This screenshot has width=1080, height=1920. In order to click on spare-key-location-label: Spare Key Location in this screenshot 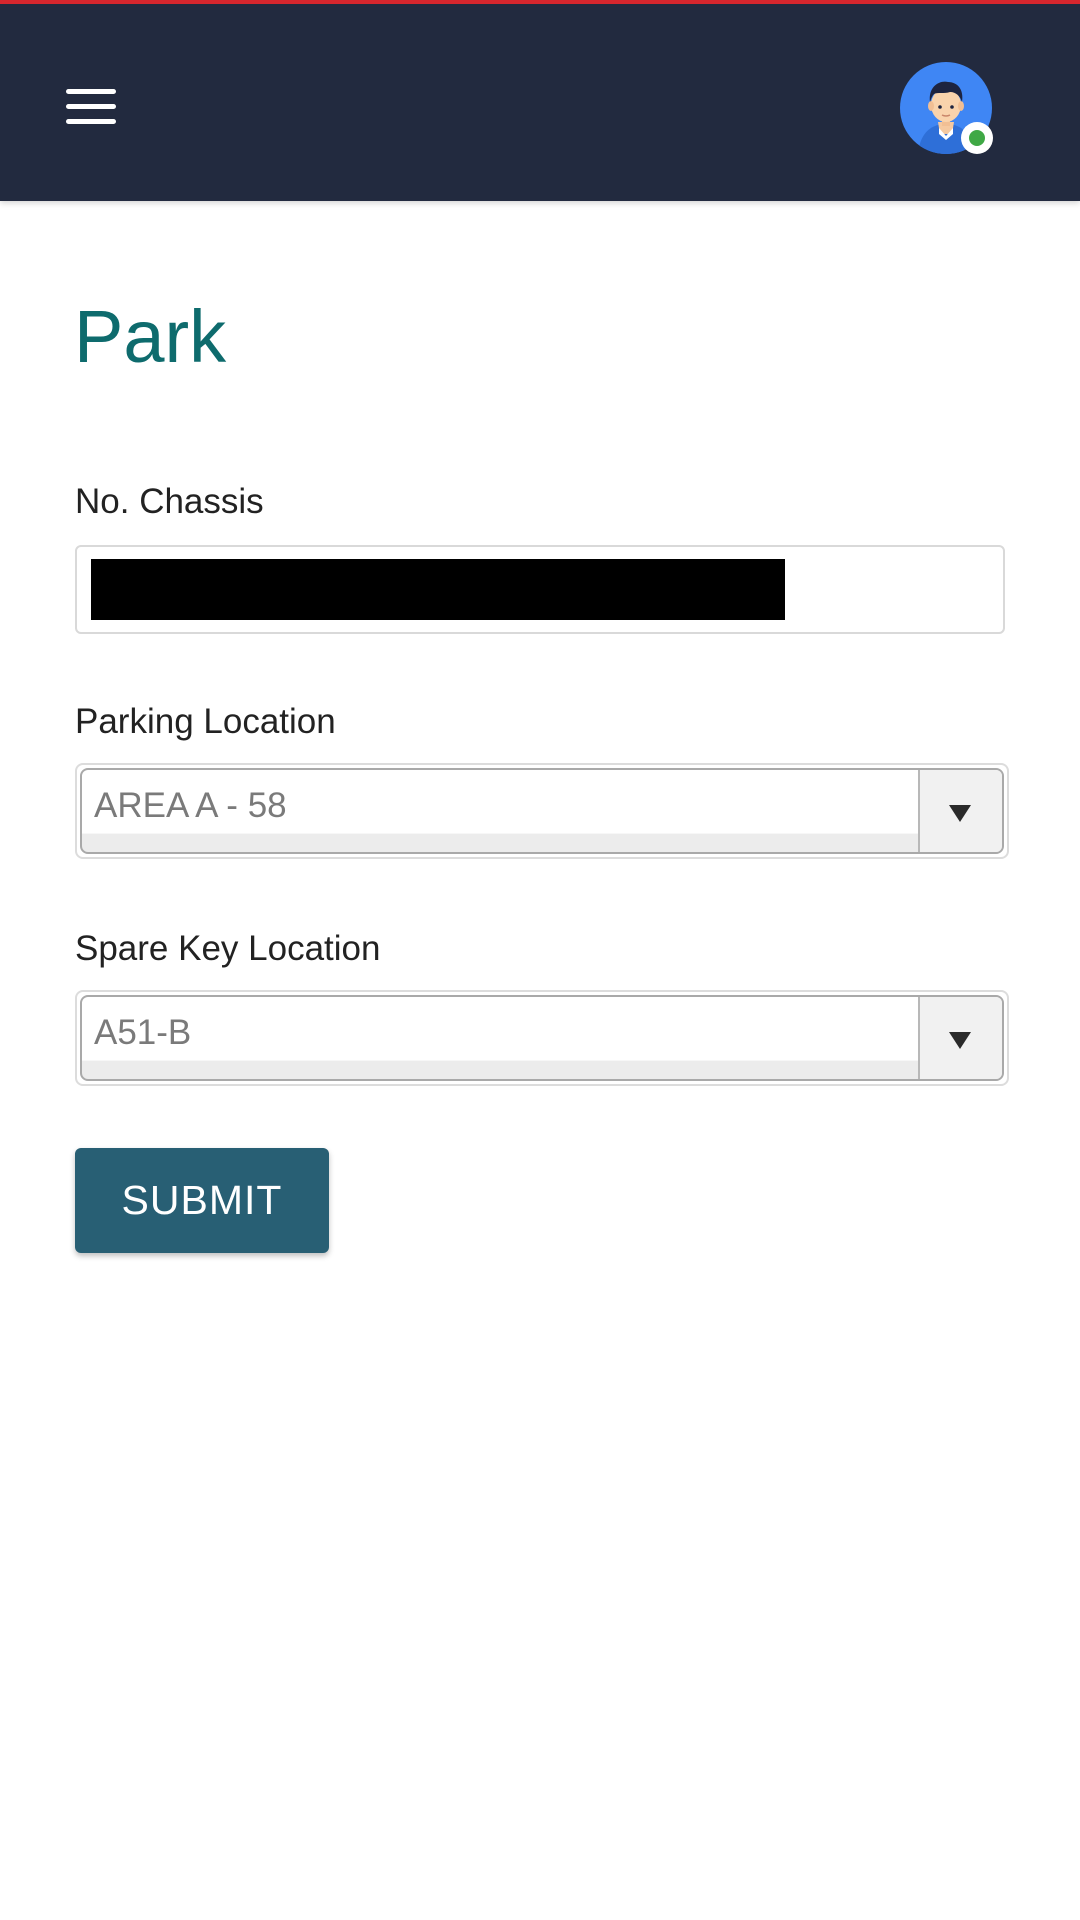, I will do `click(228, 948)`.